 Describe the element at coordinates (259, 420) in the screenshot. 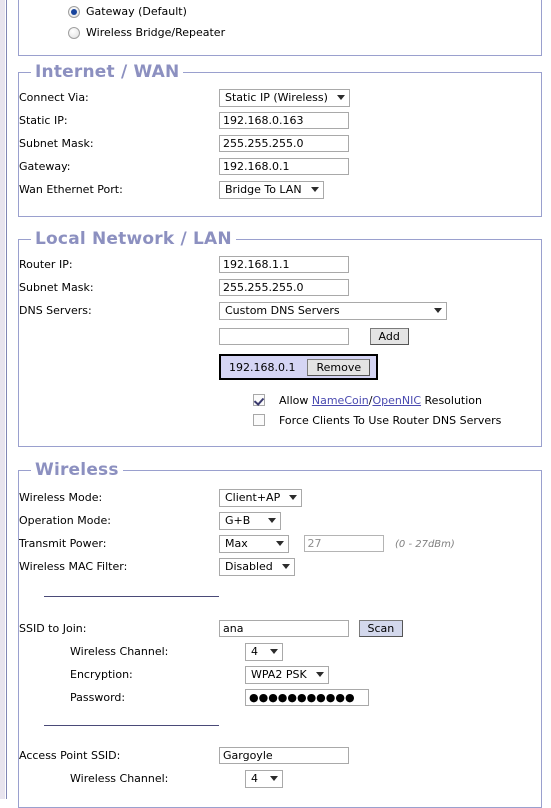

I see `lan-force-dns-checkbox` at that location.